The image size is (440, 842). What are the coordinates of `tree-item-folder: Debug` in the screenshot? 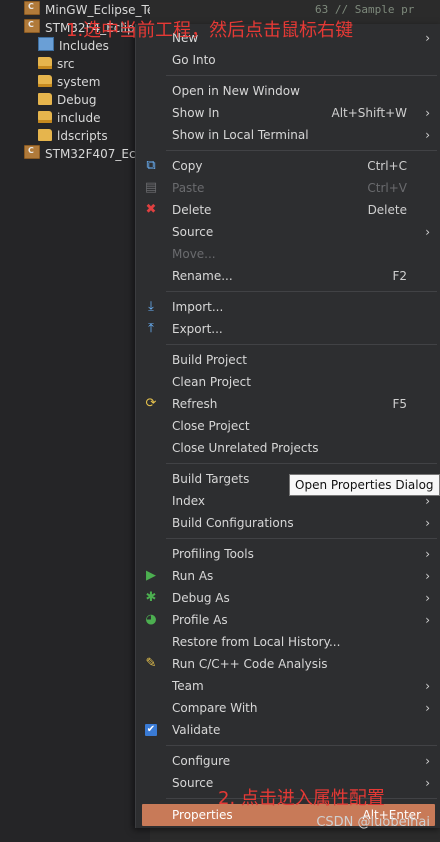 It's located at (67, 100).